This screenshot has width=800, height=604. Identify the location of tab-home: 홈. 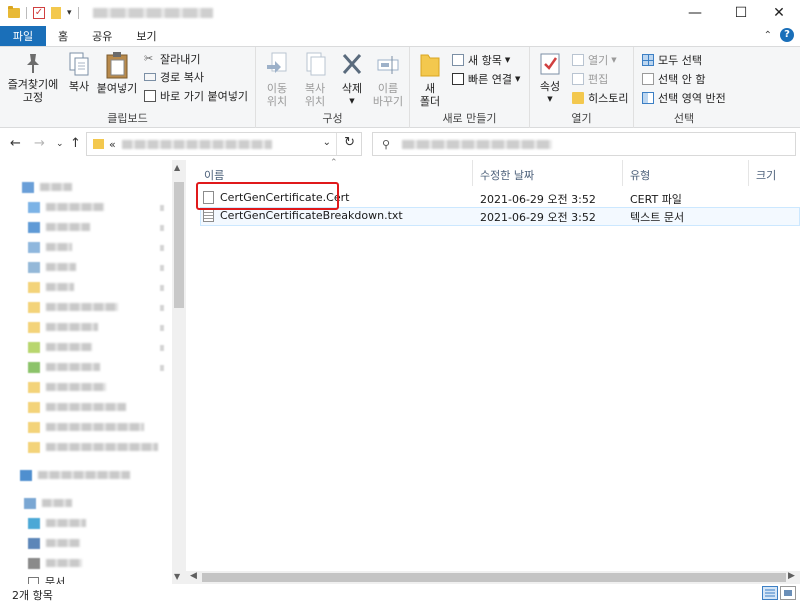
(63, 36).